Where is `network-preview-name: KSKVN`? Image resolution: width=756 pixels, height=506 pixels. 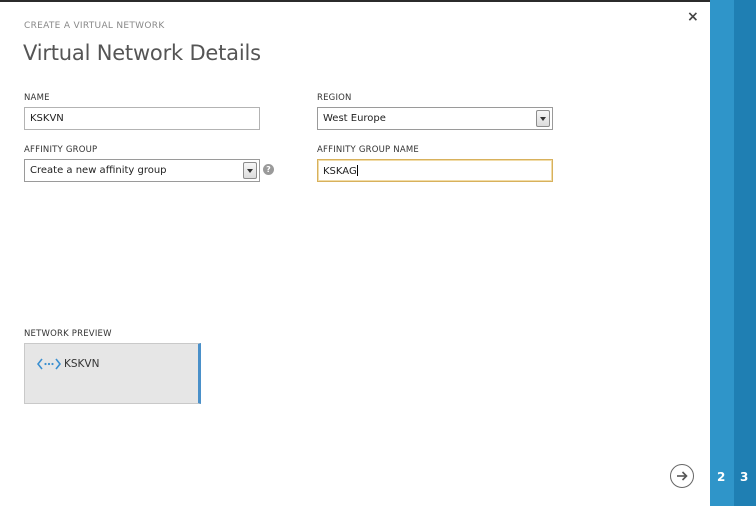
network-preview-name: KSKVN is located at coordinates (82, 364).